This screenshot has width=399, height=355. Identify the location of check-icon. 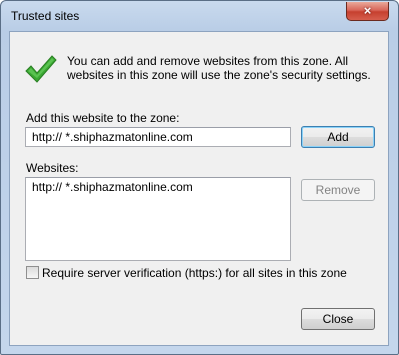
(41, 69).